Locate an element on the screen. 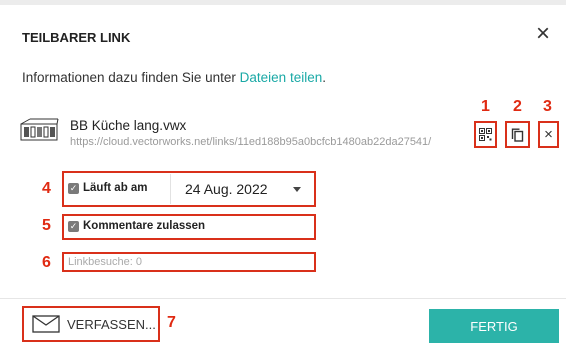 Image resolution: width=566 pixels, height=352 pixels. annotation-2: 2 is located at coordinates (517, 106).